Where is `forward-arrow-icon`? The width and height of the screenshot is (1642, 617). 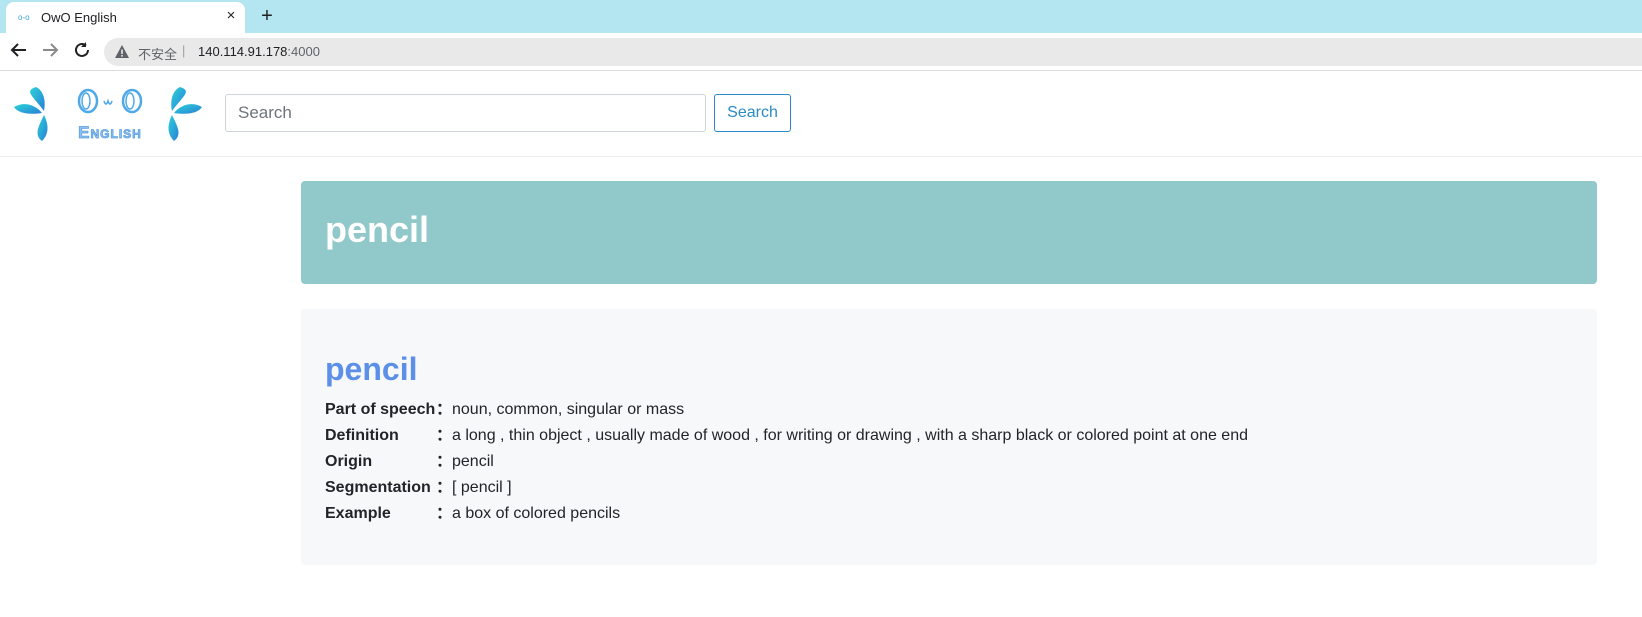
forward-arrow-icon is located at coordinates (50, 52).